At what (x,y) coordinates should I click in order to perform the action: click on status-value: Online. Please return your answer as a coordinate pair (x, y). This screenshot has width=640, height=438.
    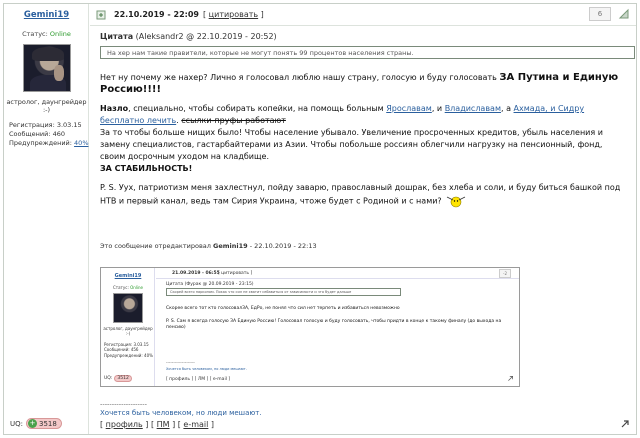
    Looking at the image, I should click on (60, 34).